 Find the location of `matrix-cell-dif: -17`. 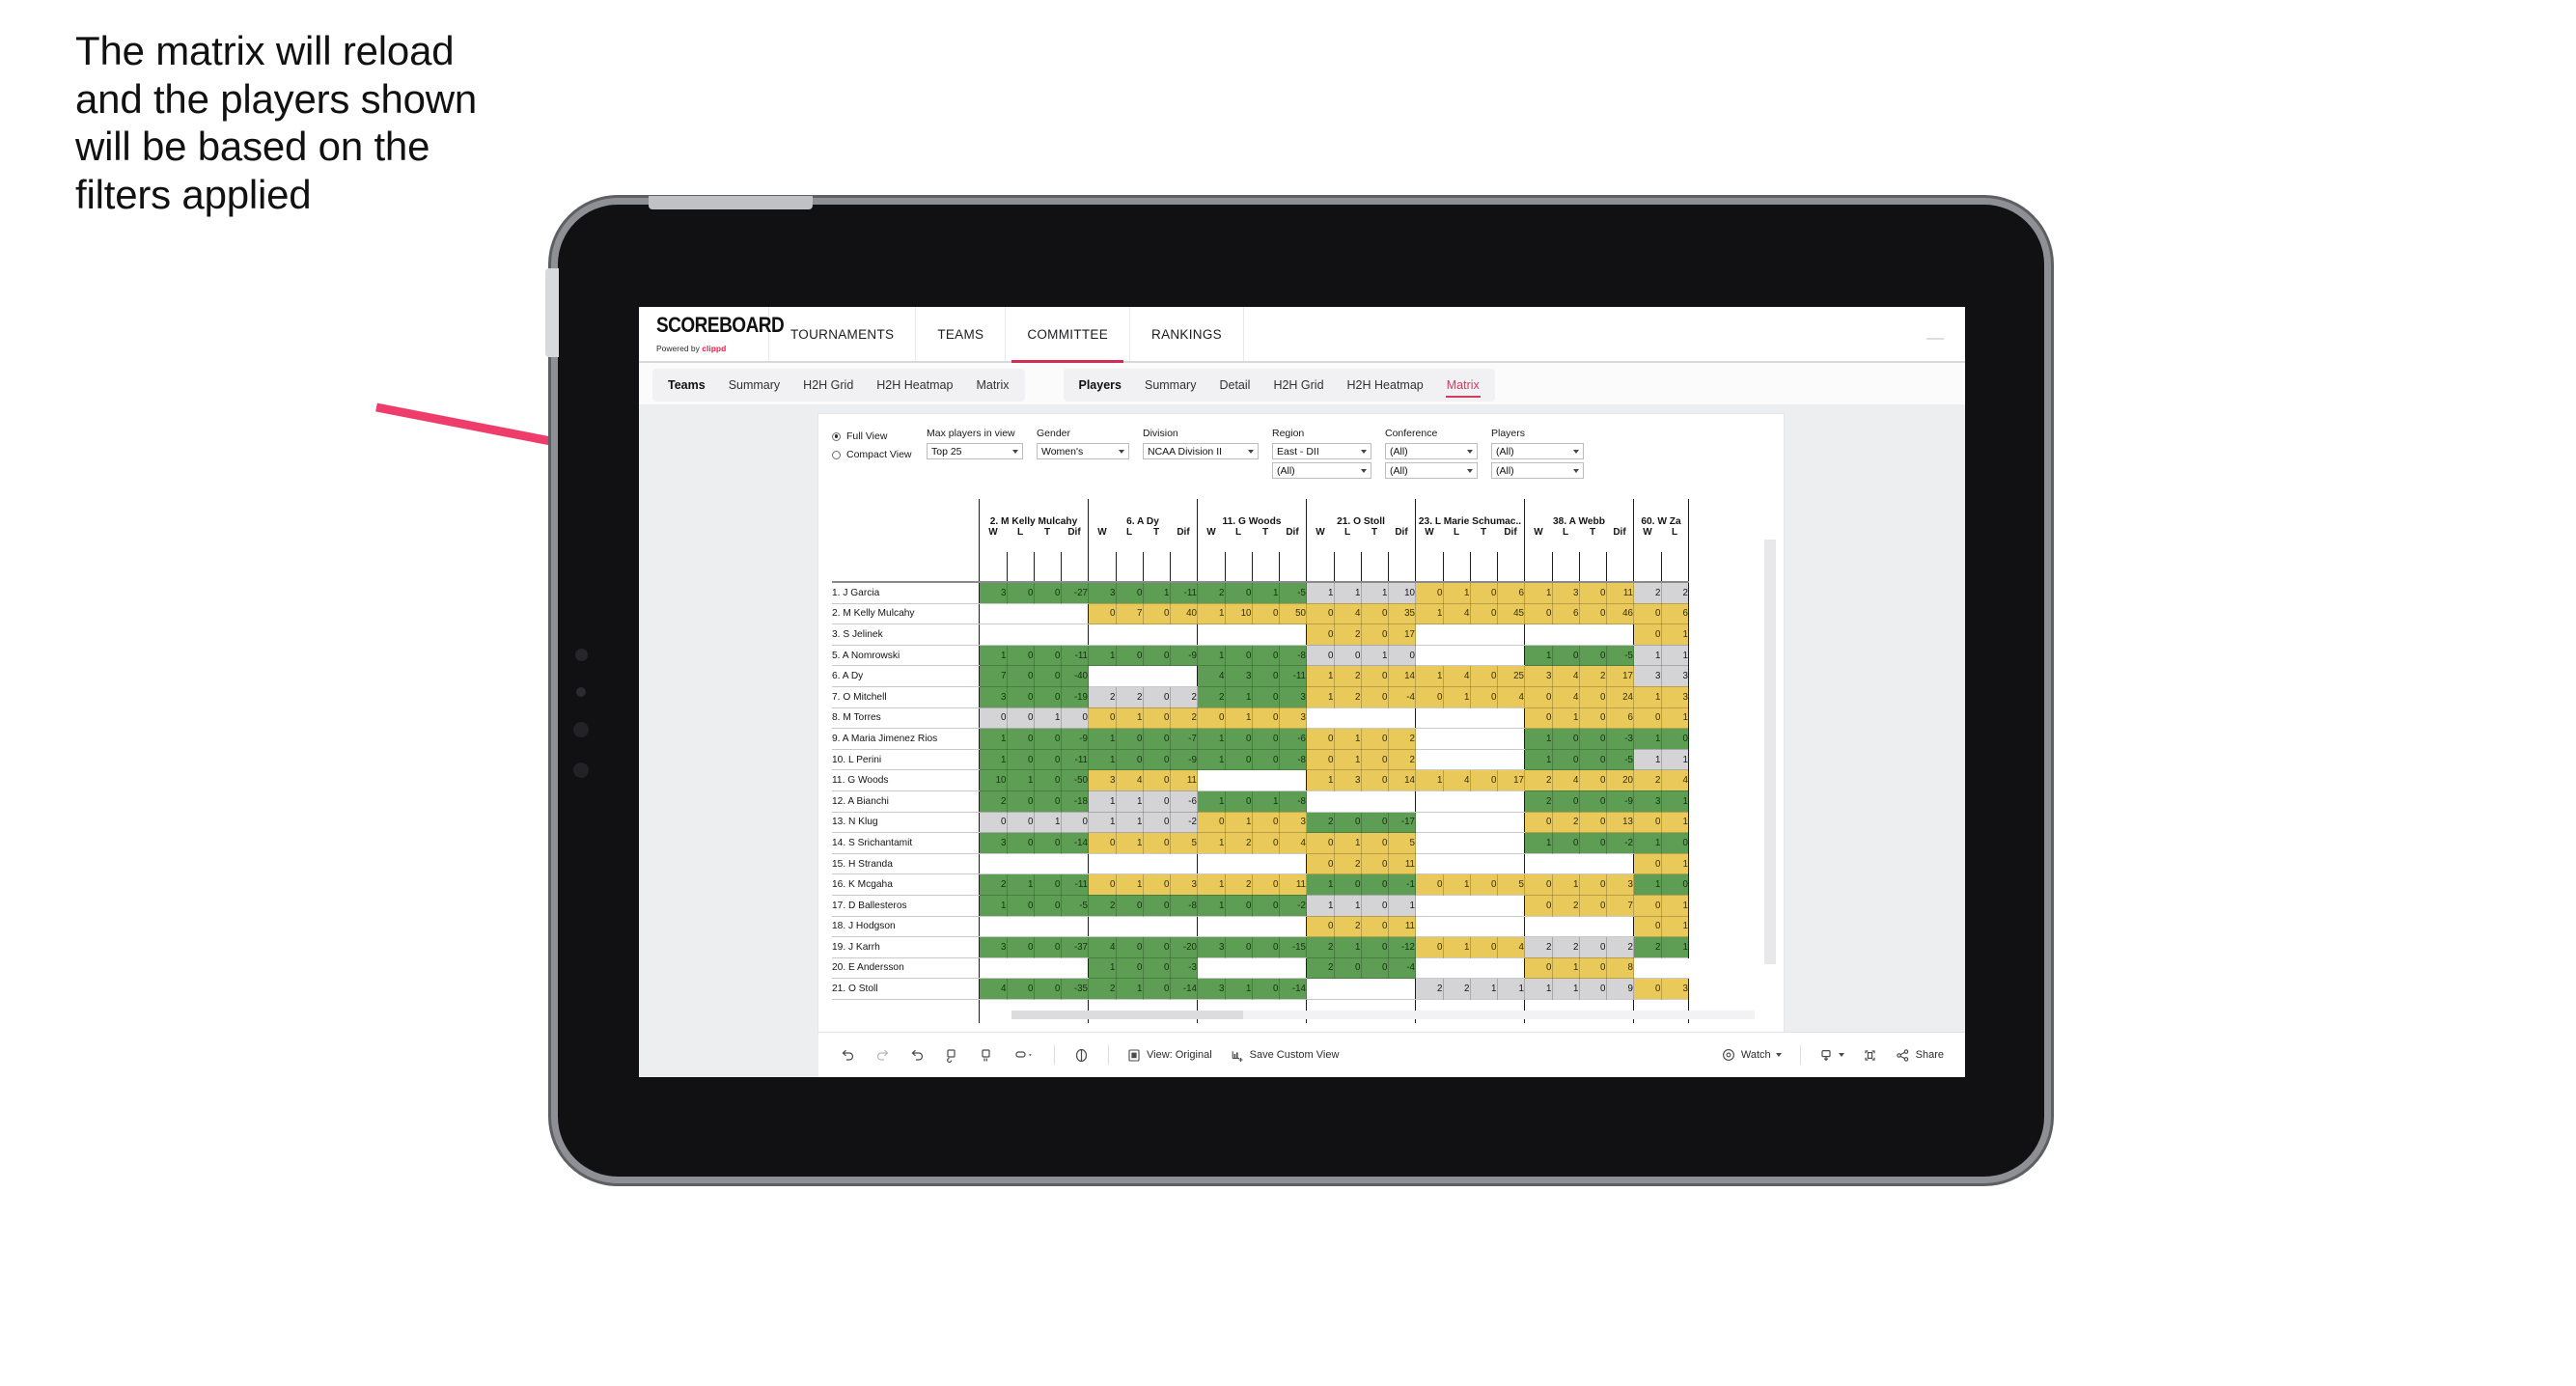

matrix-cell-dif: -17 is located at coordinates (1402, 823).